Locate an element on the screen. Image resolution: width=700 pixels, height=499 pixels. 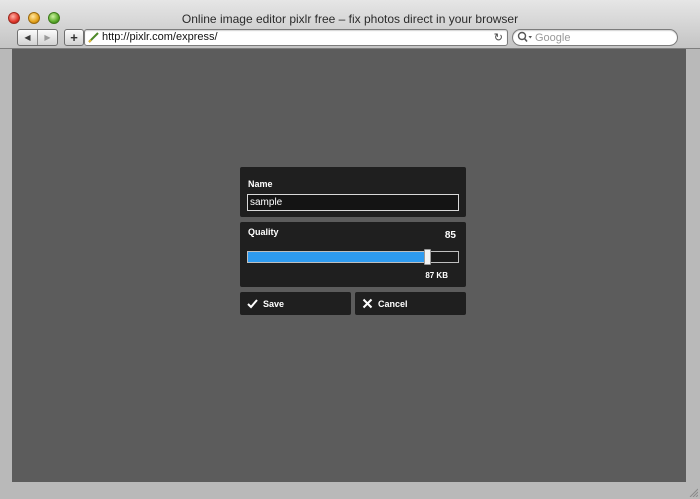
name-field is located at coordinates (353, 202).